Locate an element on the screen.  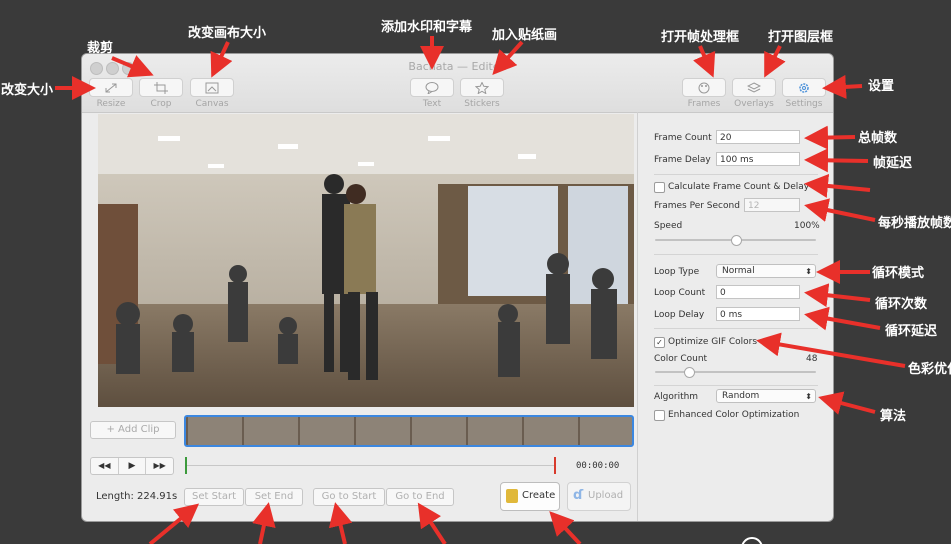
speed-slider is located at coordinates (735, 240).